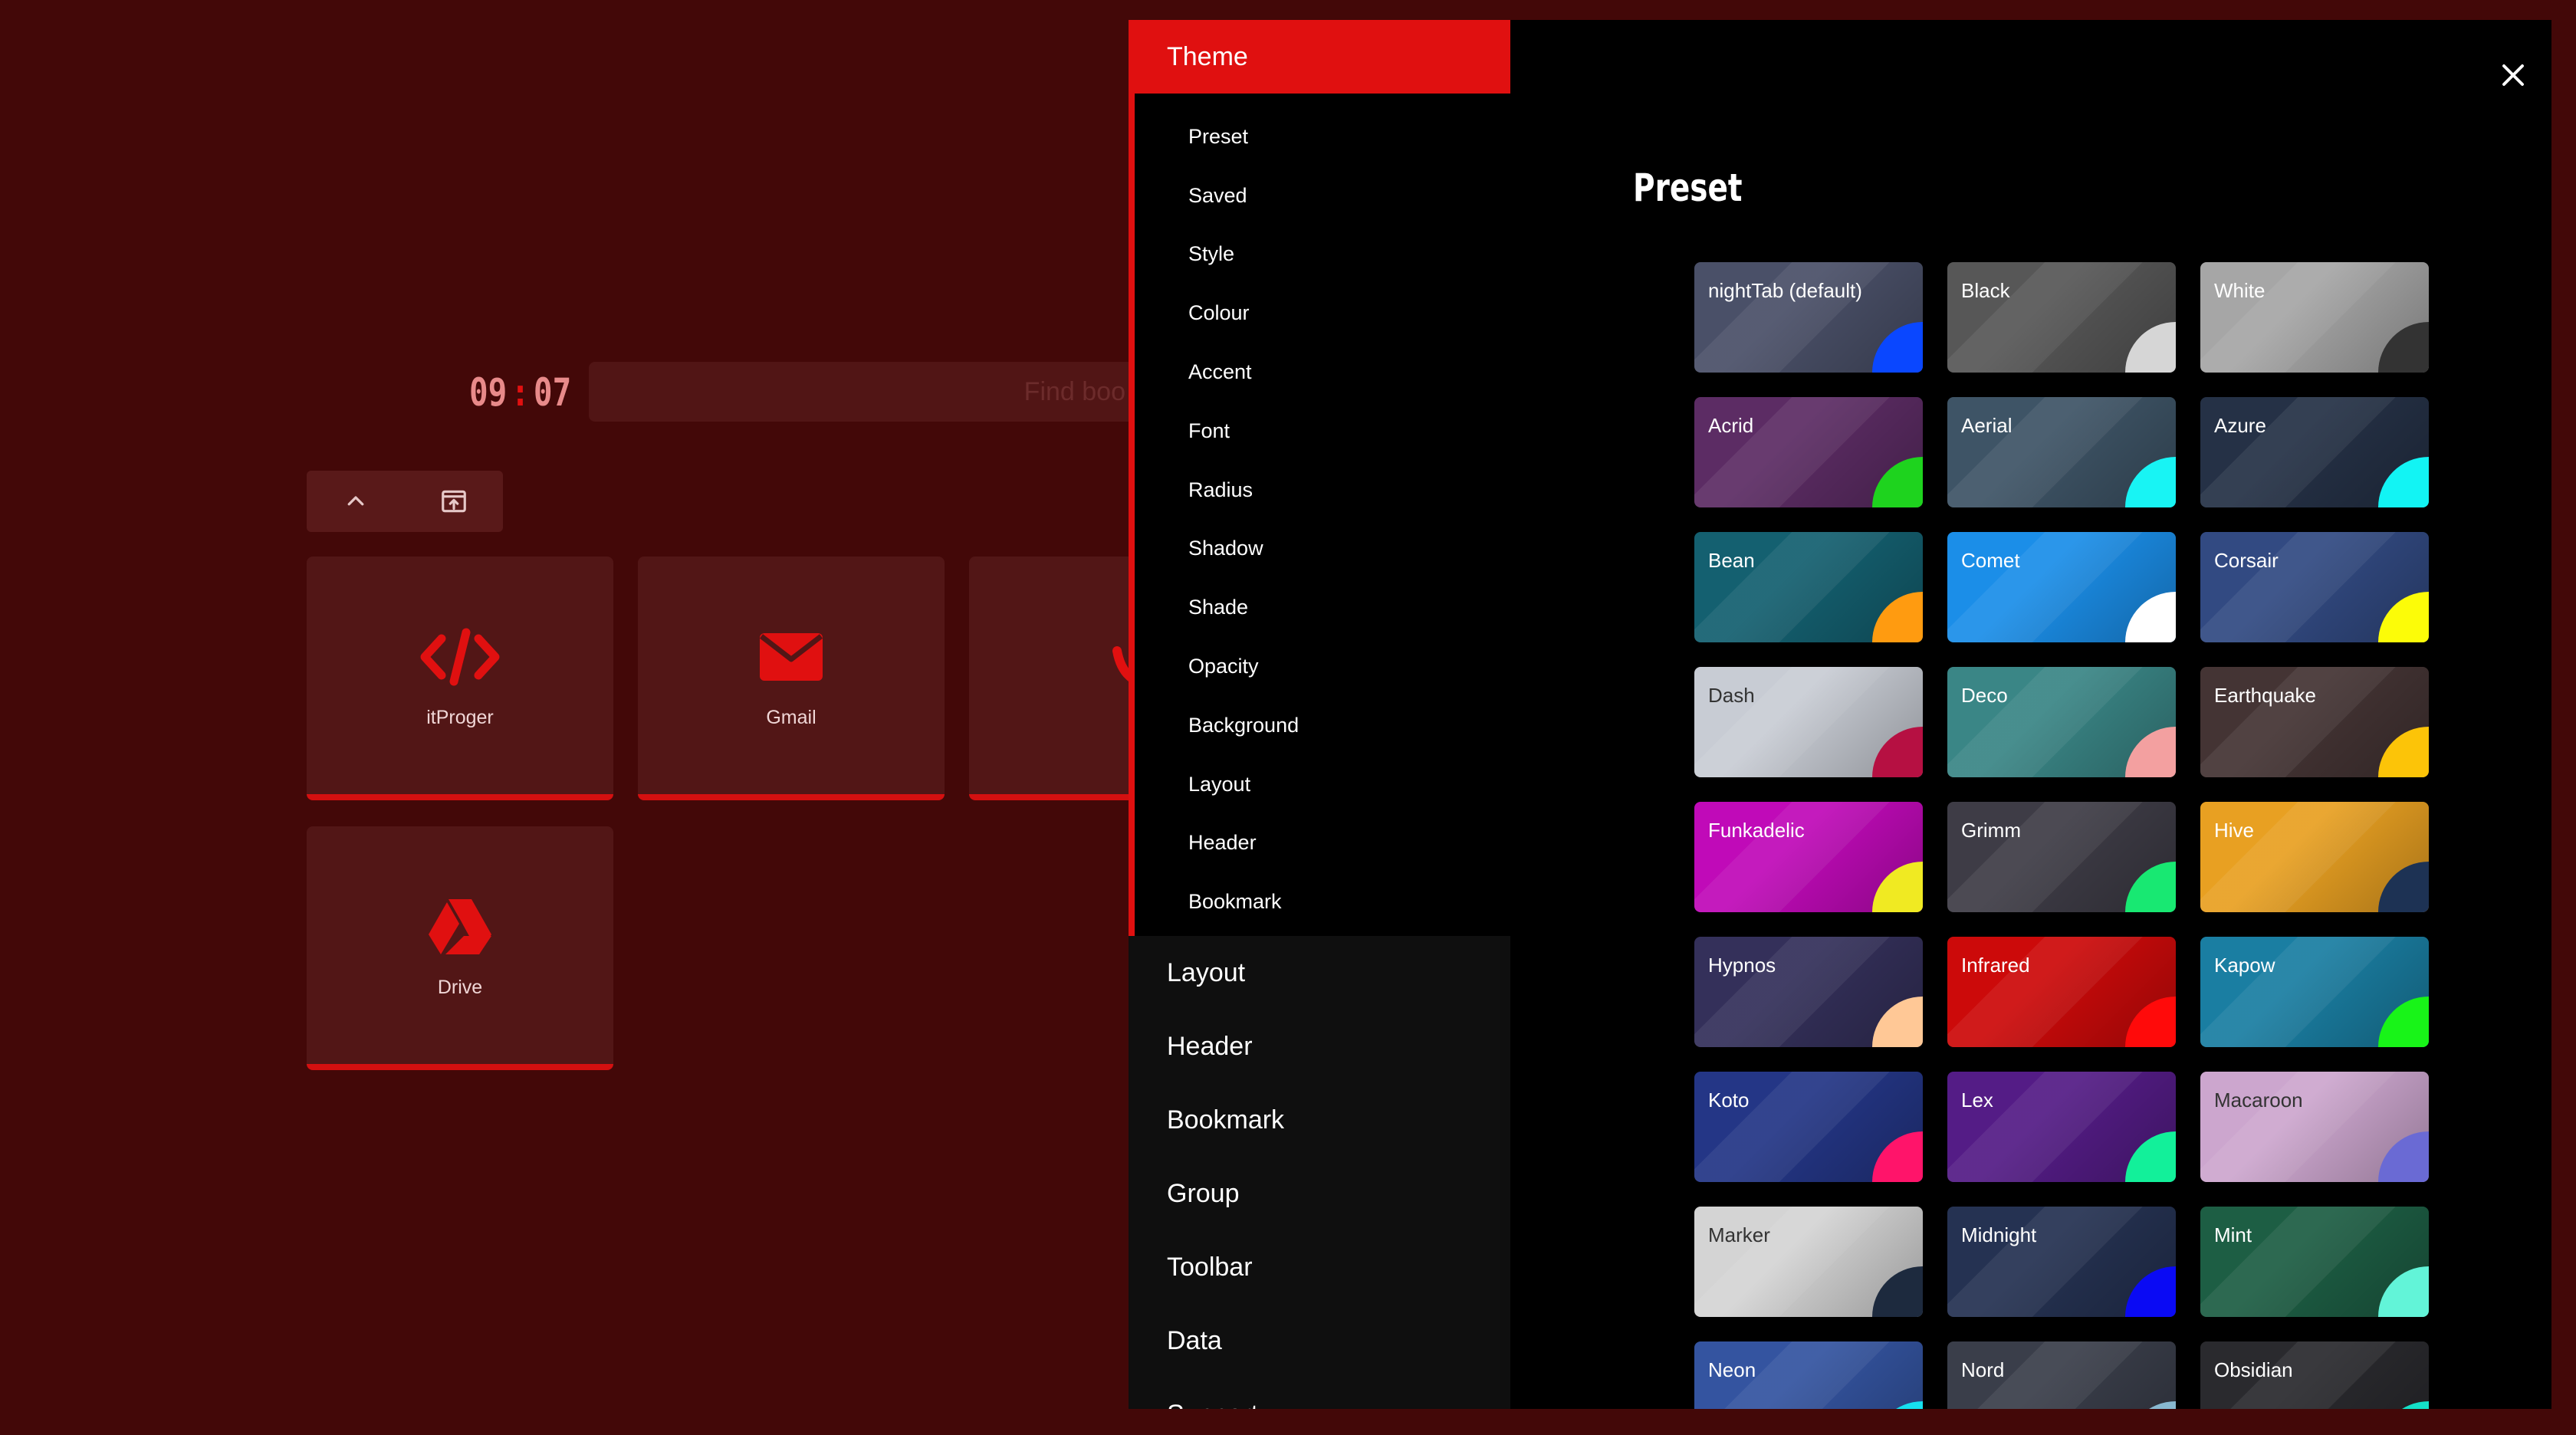  I want to click on preset-name: Neon, so click(1732, 1369).